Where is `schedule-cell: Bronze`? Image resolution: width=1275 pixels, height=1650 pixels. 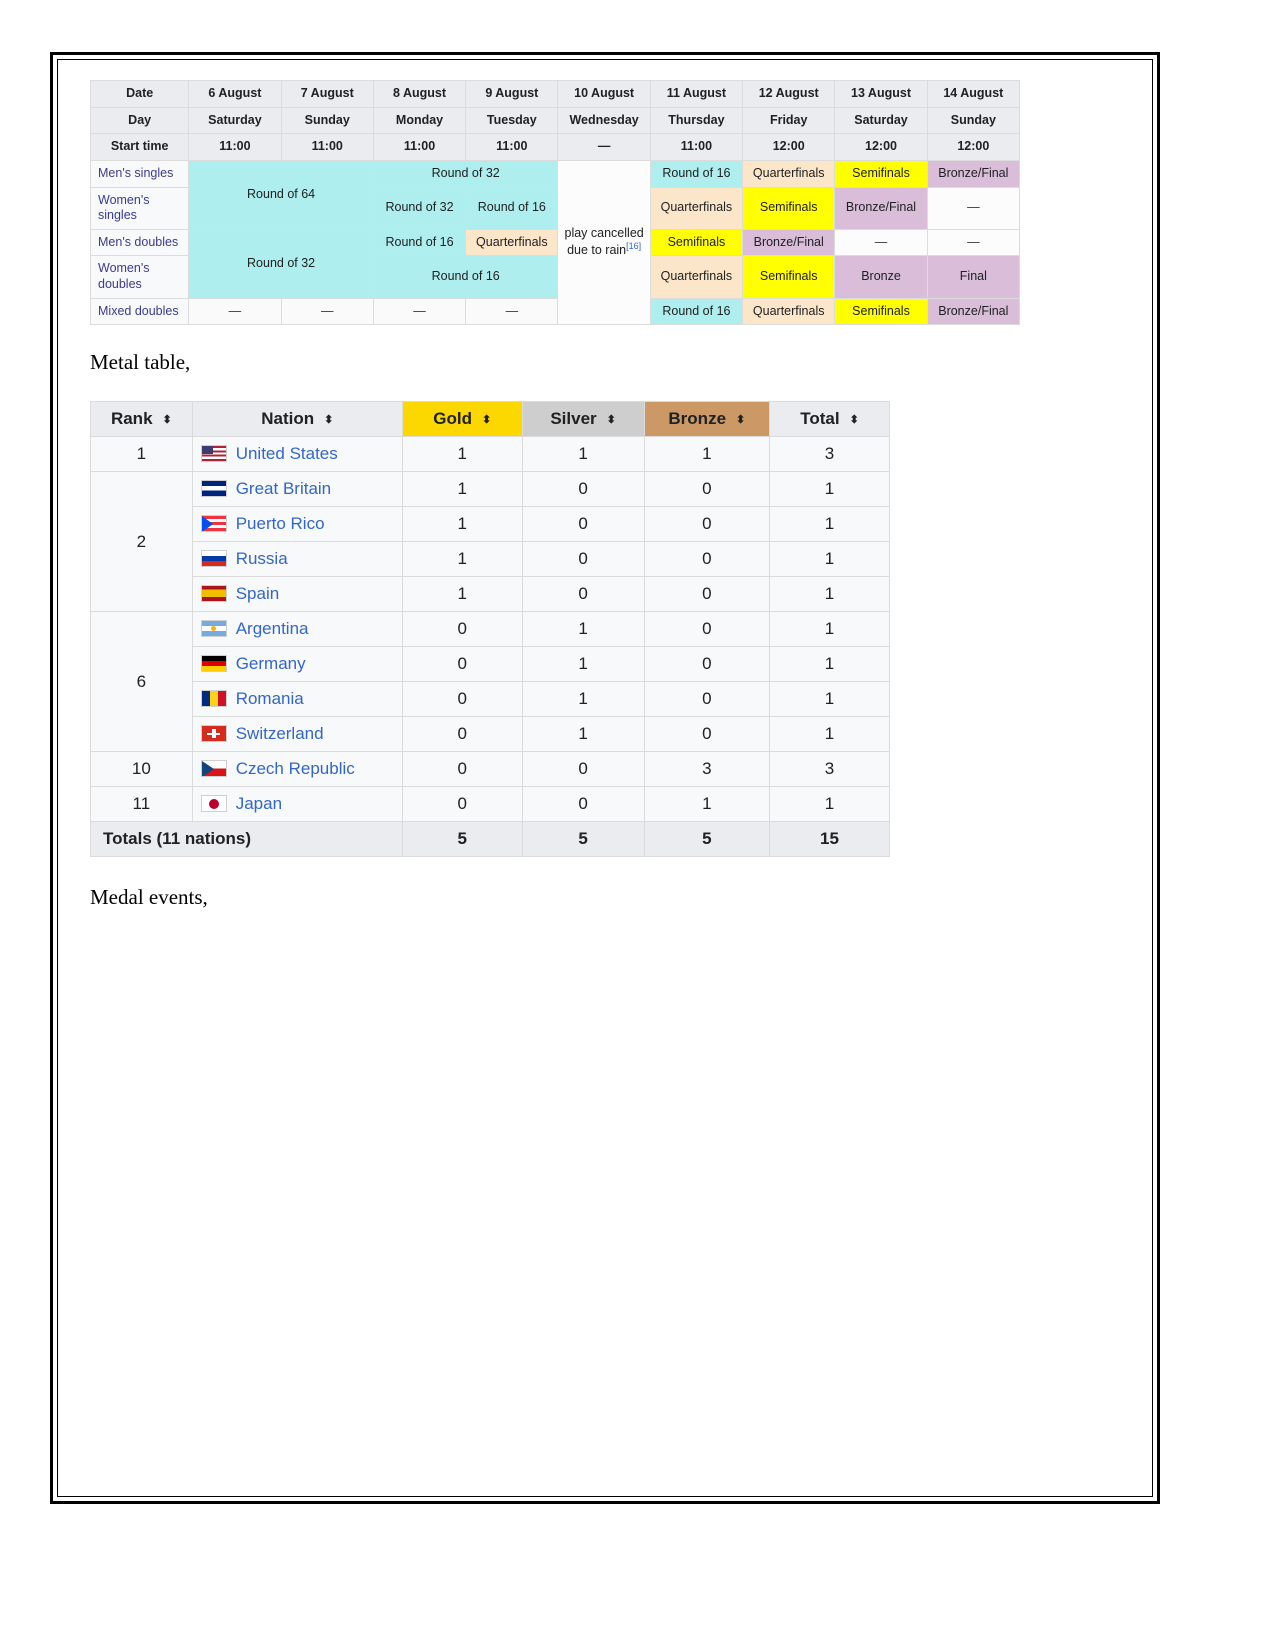 schedule-cell: Bronze is located at coordinates (881, 277).